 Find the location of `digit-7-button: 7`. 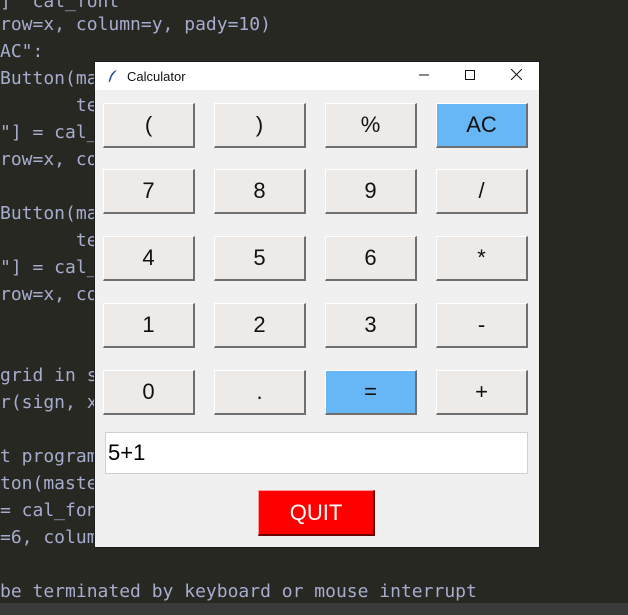

digit-7-button: 7 is located at coordinates (149, 191).